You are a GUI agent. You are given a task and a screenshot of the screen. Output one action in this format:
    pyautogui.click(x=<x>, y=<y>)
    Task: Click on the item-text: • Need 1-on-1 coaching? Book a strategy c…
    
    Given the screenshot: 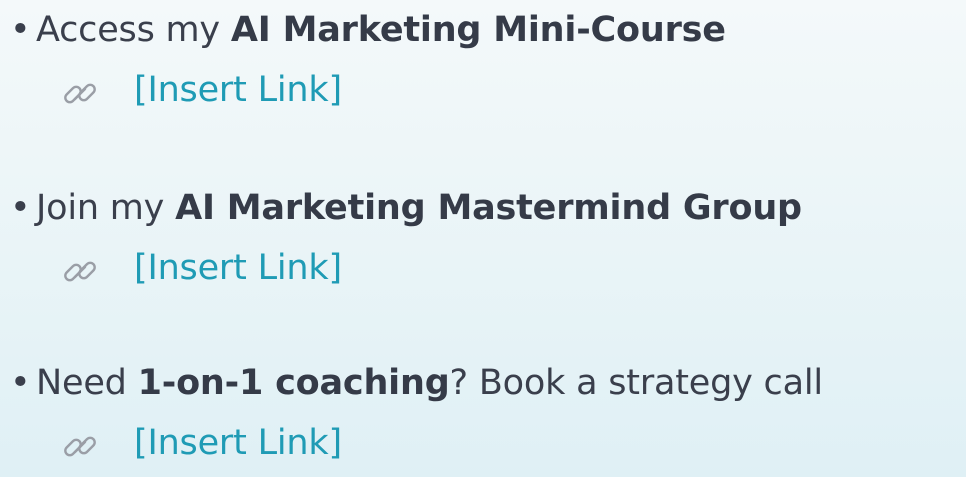 What is the action you would take?
    pyautogui.click(x=485, y=383)
    